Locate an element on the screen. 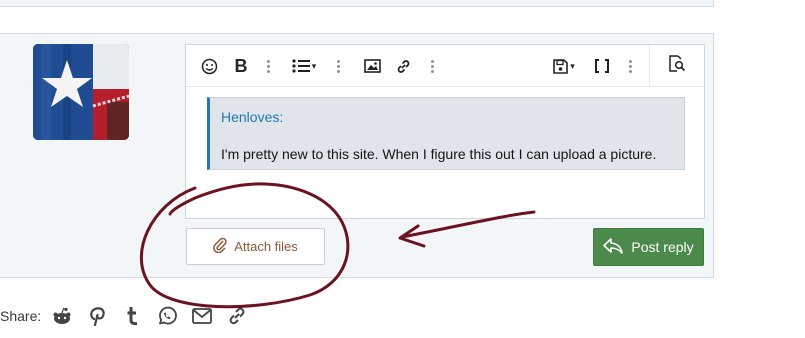 This screenshot has height=338, width=805. previous-post-edge is located at coordinates (357, 3).